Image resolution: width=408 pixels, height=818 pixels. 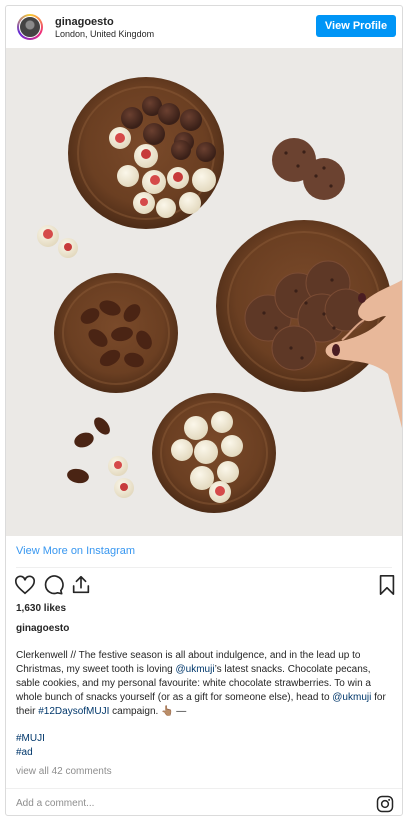 What do you see at coordinates (30, 753) in the screenshot?
I see `hashtag-link: #ad` at bounding box center [30, 753].